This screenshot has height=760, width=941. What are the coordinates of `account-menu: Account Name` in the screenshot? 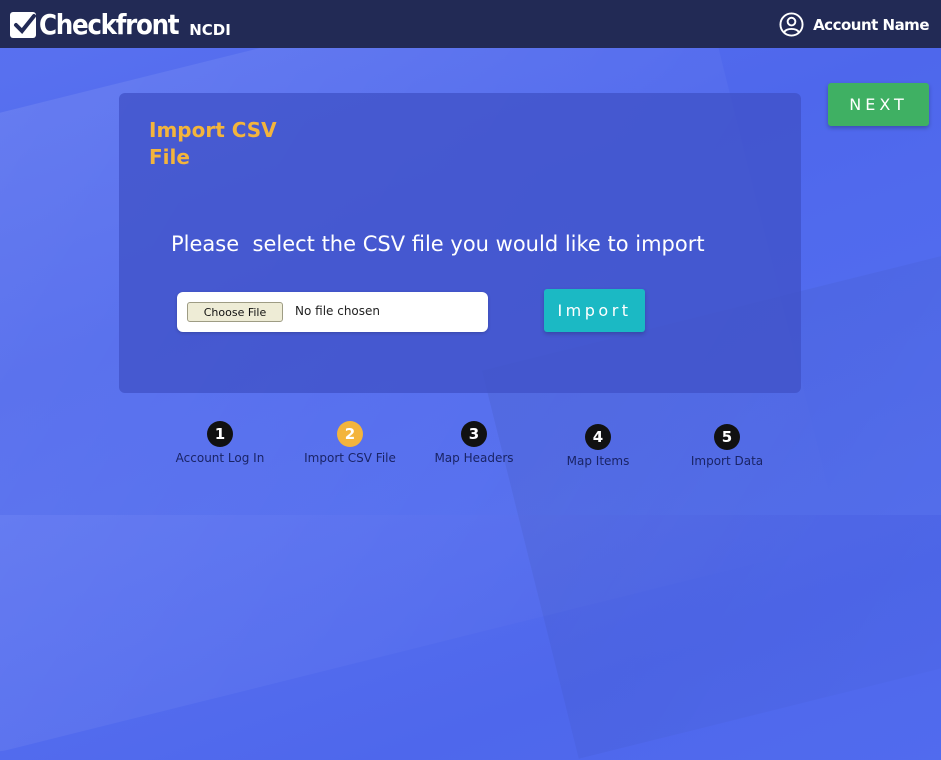 It's located at (854, 24).